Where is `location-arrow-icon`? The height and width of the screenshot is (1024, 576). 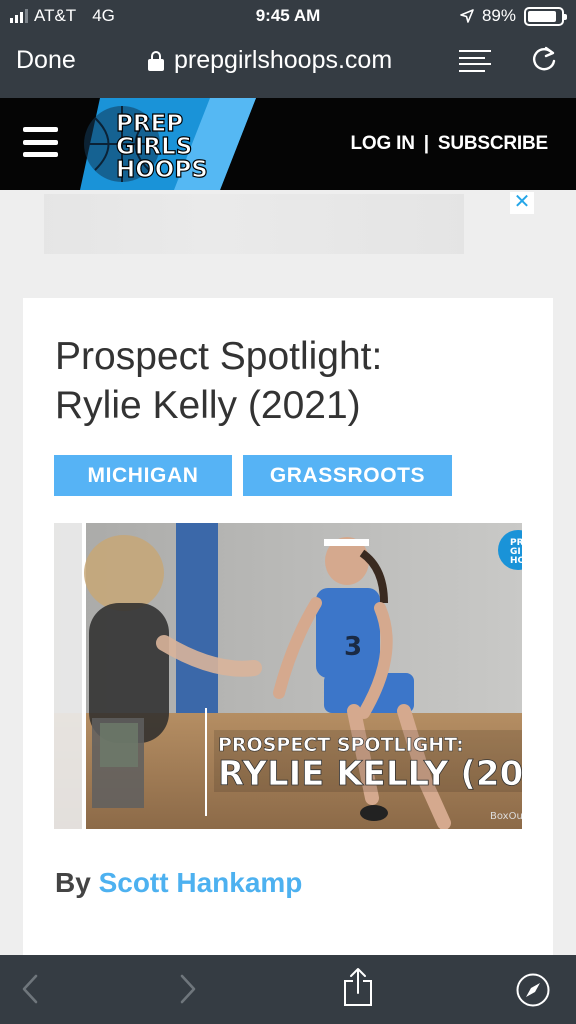
location-arrow-icon is located at coordinates (467, 16).